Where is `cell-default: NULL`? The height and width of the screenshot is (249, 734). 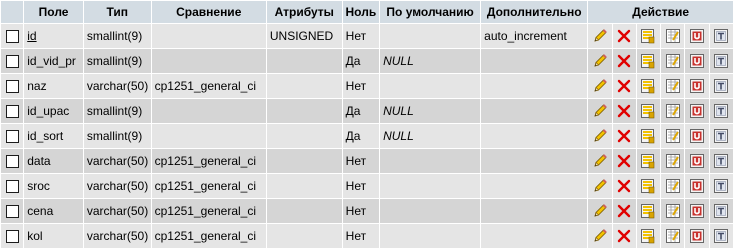
cell-default: NULL is located at coordinates (430, 61).